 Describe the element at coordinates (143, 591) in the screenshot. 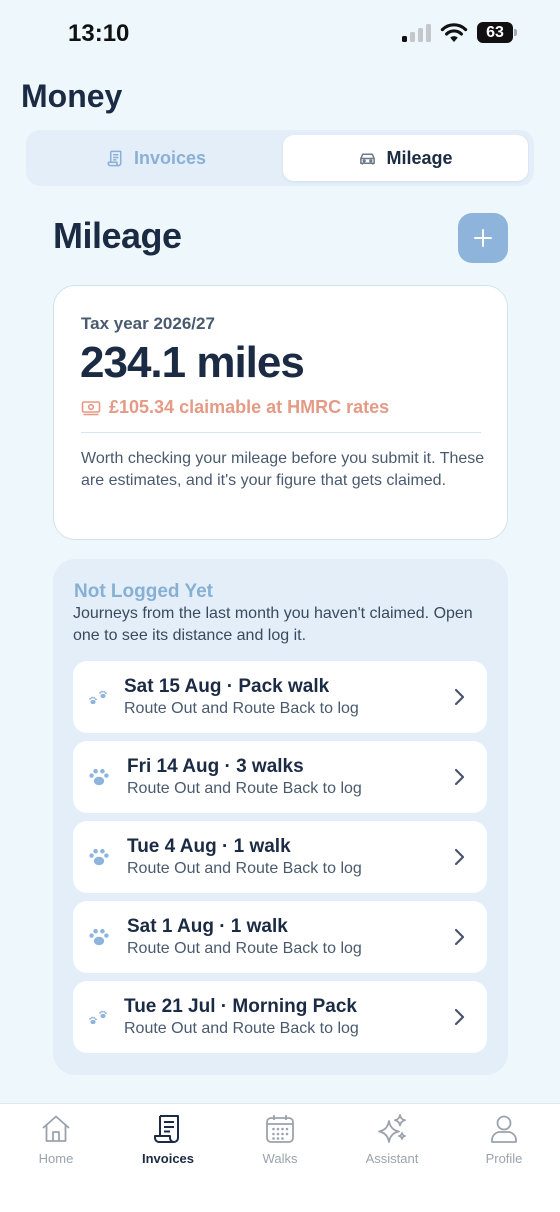

I see `not-logged-title: Not Logged Yet` at that location.